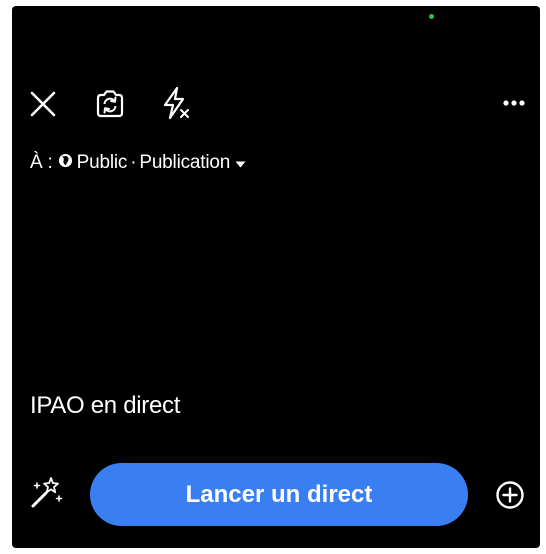 This screenshot has height=554, width=546. I want to click on audience-privacy: Public, so click(102, 162).